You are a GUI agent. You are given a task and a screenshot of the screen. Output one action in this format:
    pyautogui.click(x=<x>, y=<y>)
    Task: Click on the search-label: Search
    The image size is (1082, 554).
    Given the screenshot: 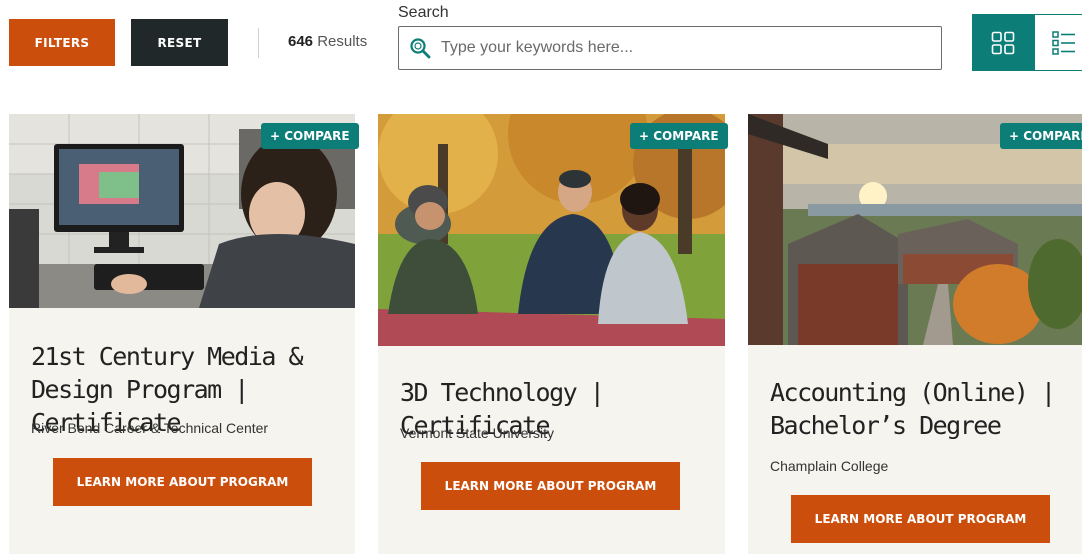 What is the action you would take?
    pyautogui.click(x=423, y=12)
    